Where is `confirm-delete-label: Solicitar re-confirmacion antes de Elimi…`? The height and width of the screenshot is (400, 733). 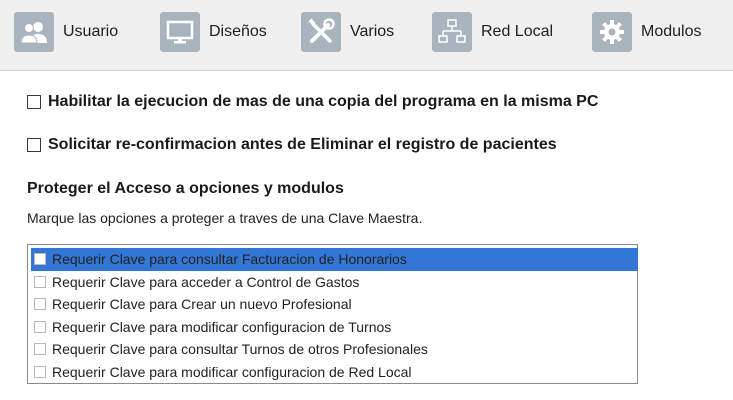
confirm-delete-label: Solicitar re-confirmacion antes de Elimi… is located at coordinates (302, 144).